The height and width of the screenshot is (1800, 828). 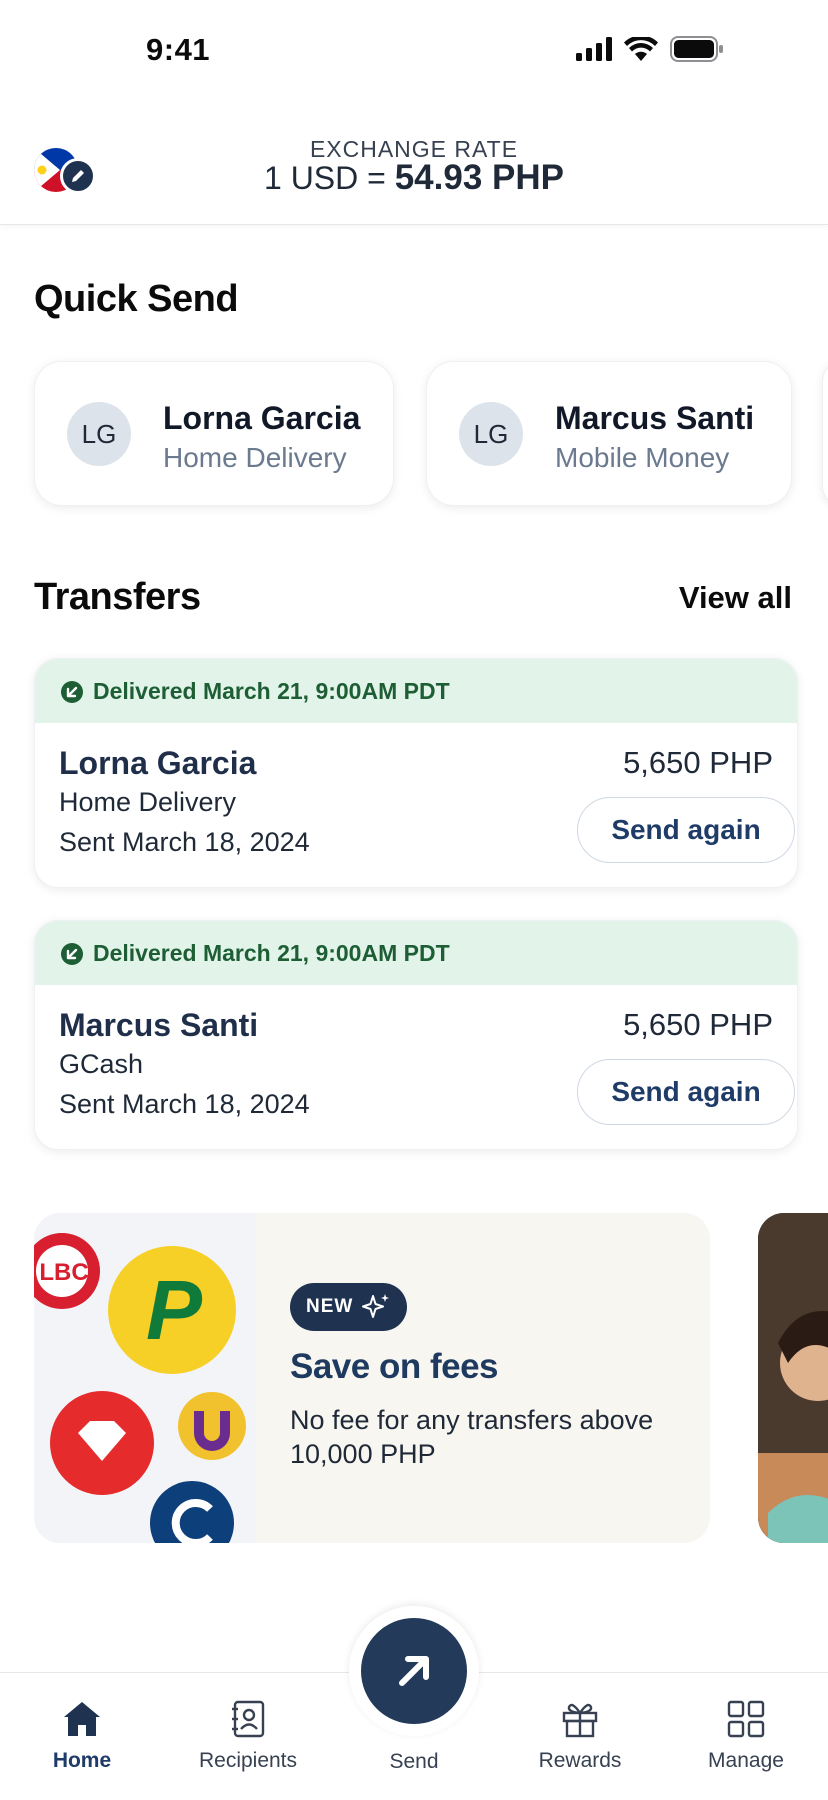 I want to click on nav-manage: Manage, so click(x=746, y=1735).